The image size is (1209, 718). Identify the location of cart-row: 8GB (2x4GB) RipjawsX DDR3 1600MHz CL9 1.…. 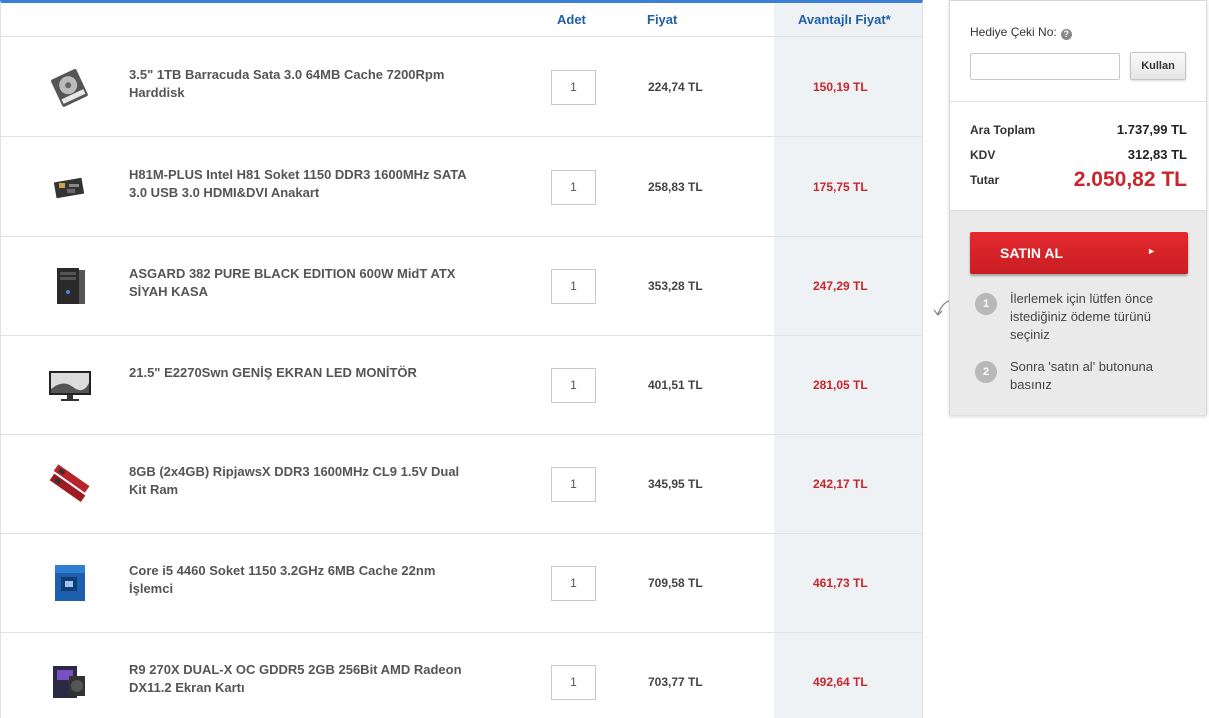
(461, 484).